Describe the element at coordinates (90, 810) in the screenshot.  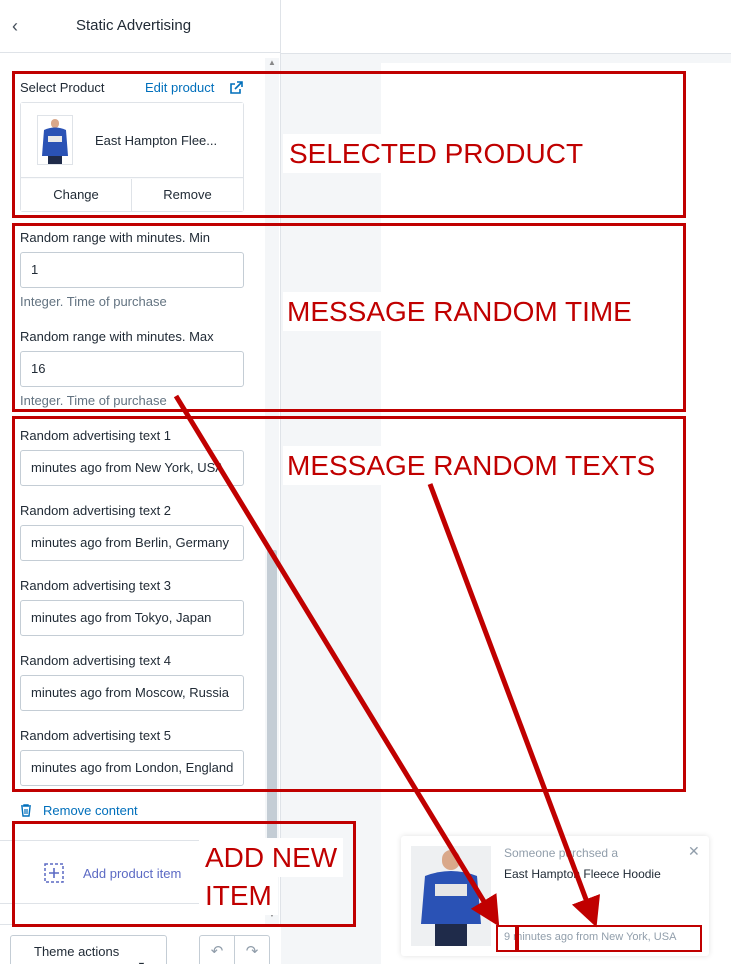
I see `remove-content-label: Remove content` at that location.